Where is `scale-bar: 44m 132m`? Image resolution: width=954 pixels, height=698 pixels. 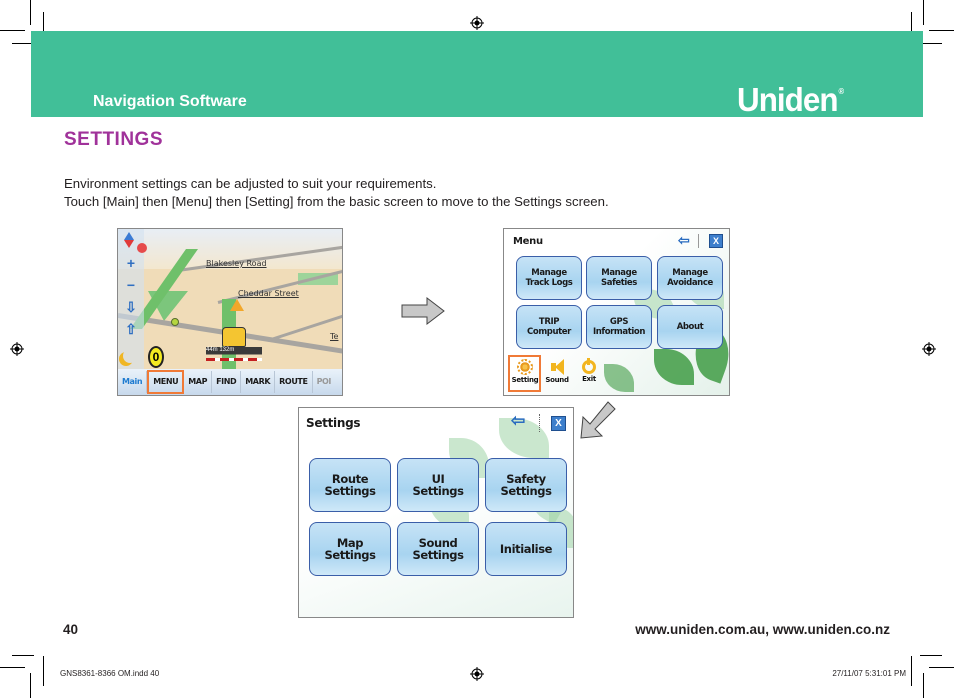
scale-bar: 44m 132m is located at coordinates (234, 354).